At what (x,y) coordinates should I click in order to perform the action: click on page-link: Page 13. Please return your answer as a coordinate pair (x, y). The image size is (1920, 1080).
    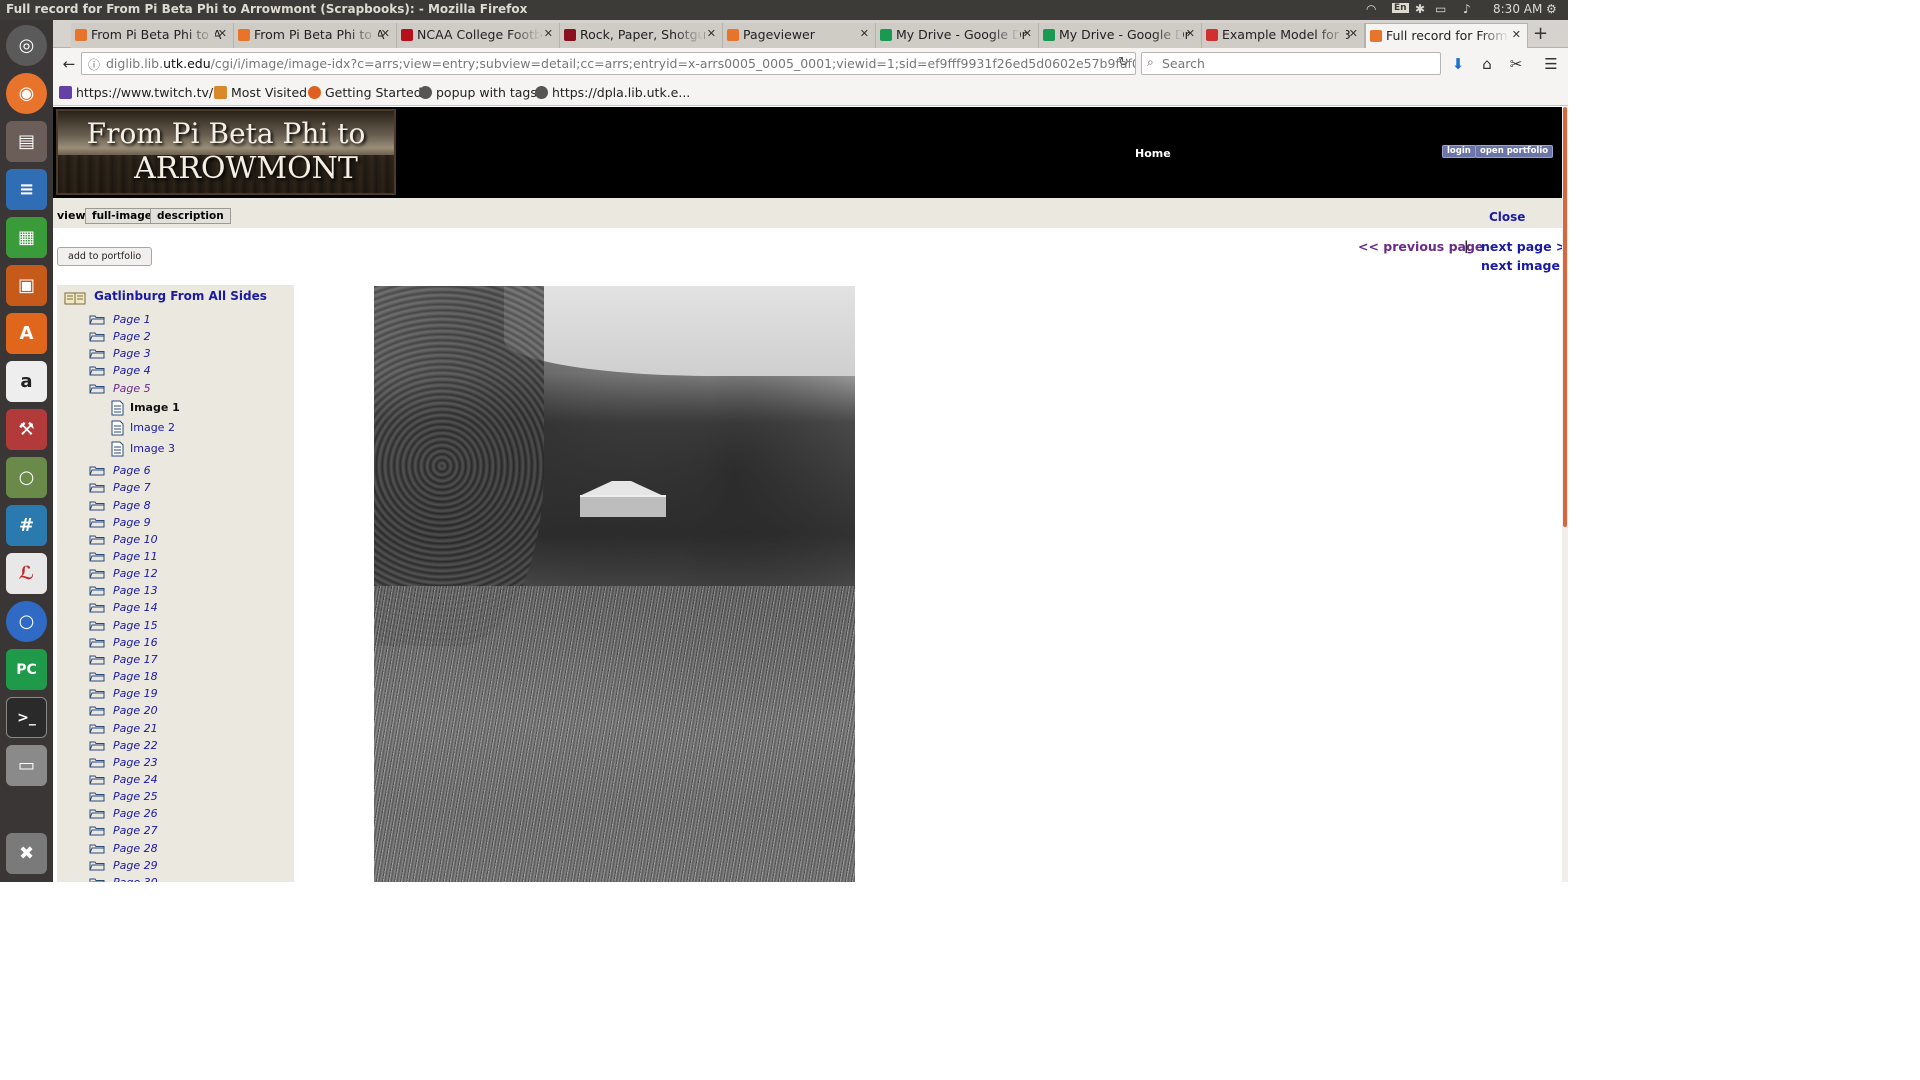
    Looking at the image, I should click on (135, 590).